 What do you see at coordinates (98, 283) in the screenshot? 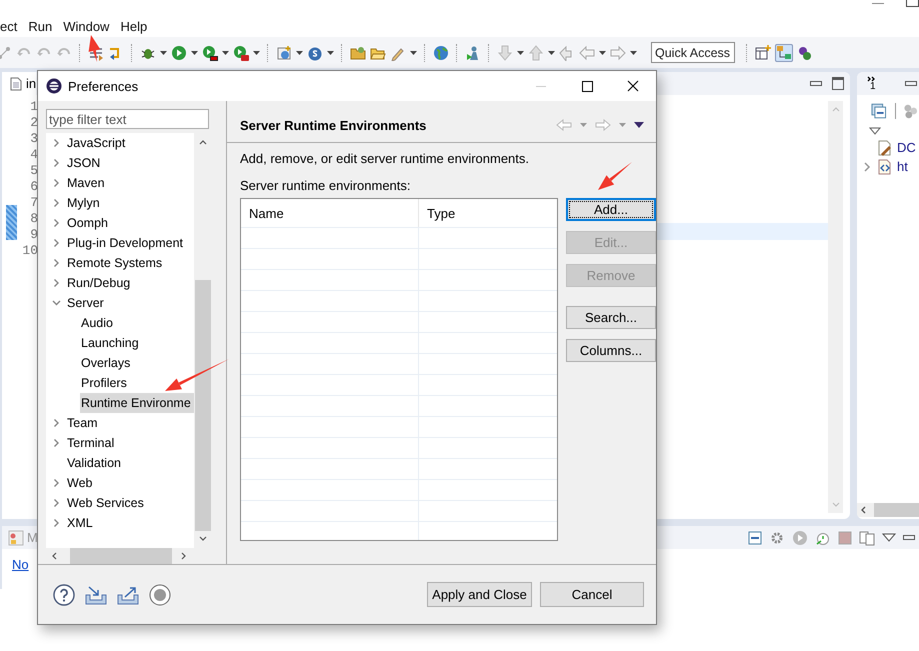
I see `tree-item: Run/Debug` at bounding box center [98, 283].